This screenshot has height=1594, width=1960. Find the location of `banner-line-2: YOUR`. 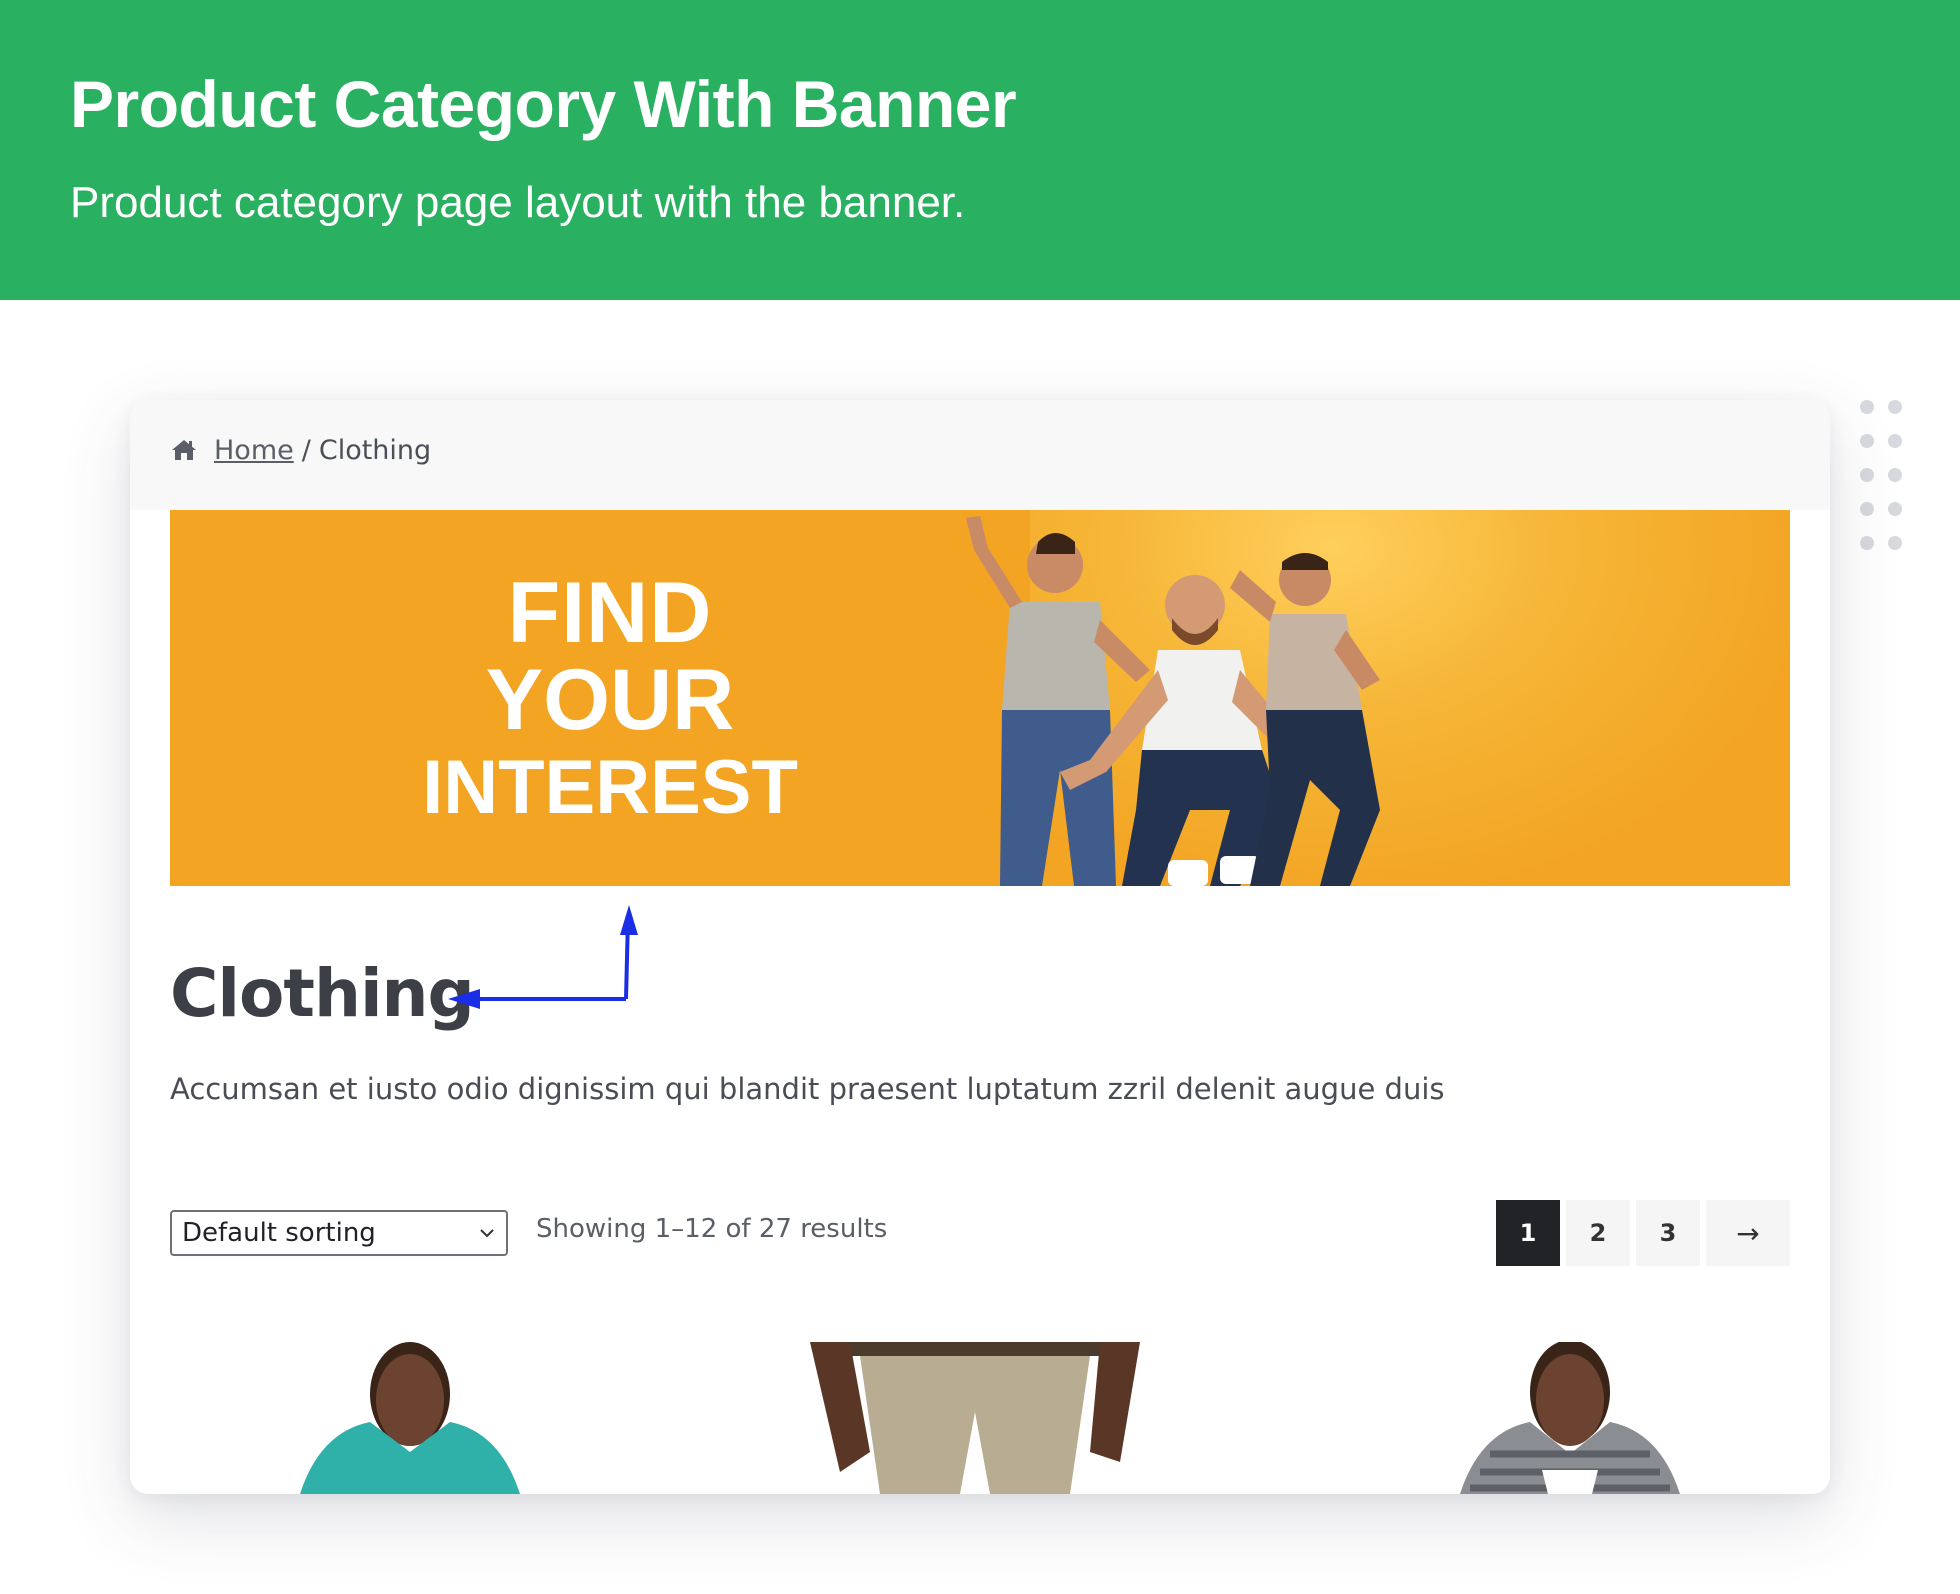

banner-line-2: YOUR is located at coordinates (610, 700).